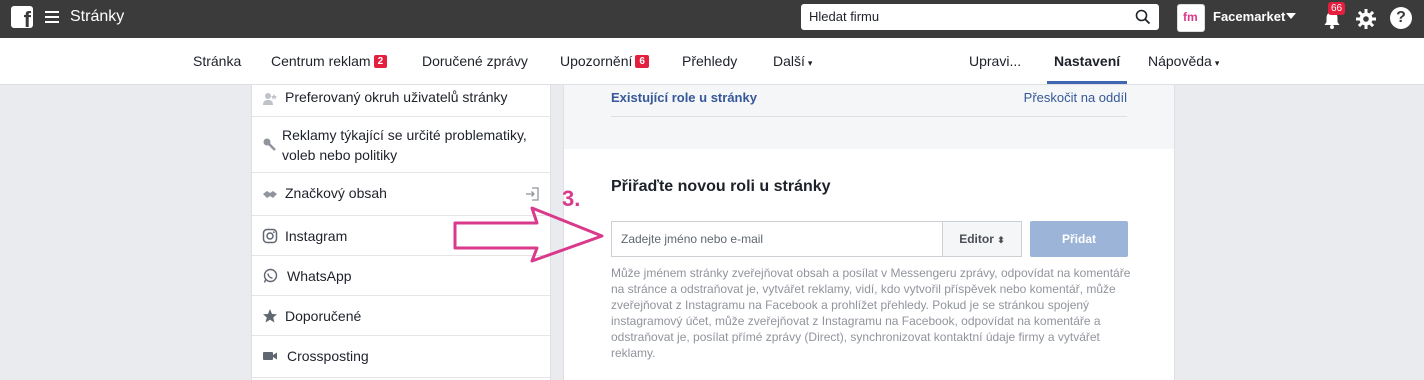  Describe the element at coordinates (1087, 82) in the screenshot. I see `active-tab-indicator` at that location.